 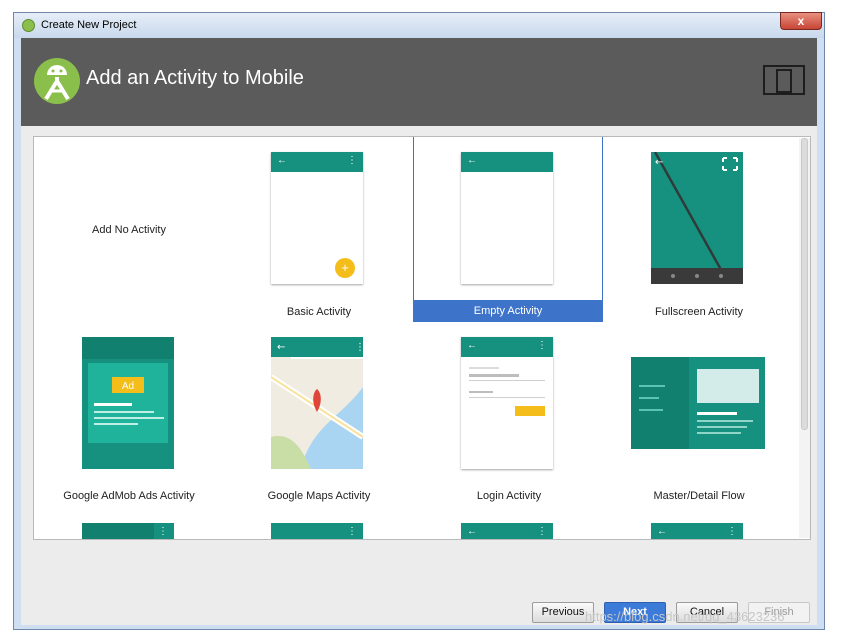 I want to click on scrollbar-thumb, so click(x=804, y=284).